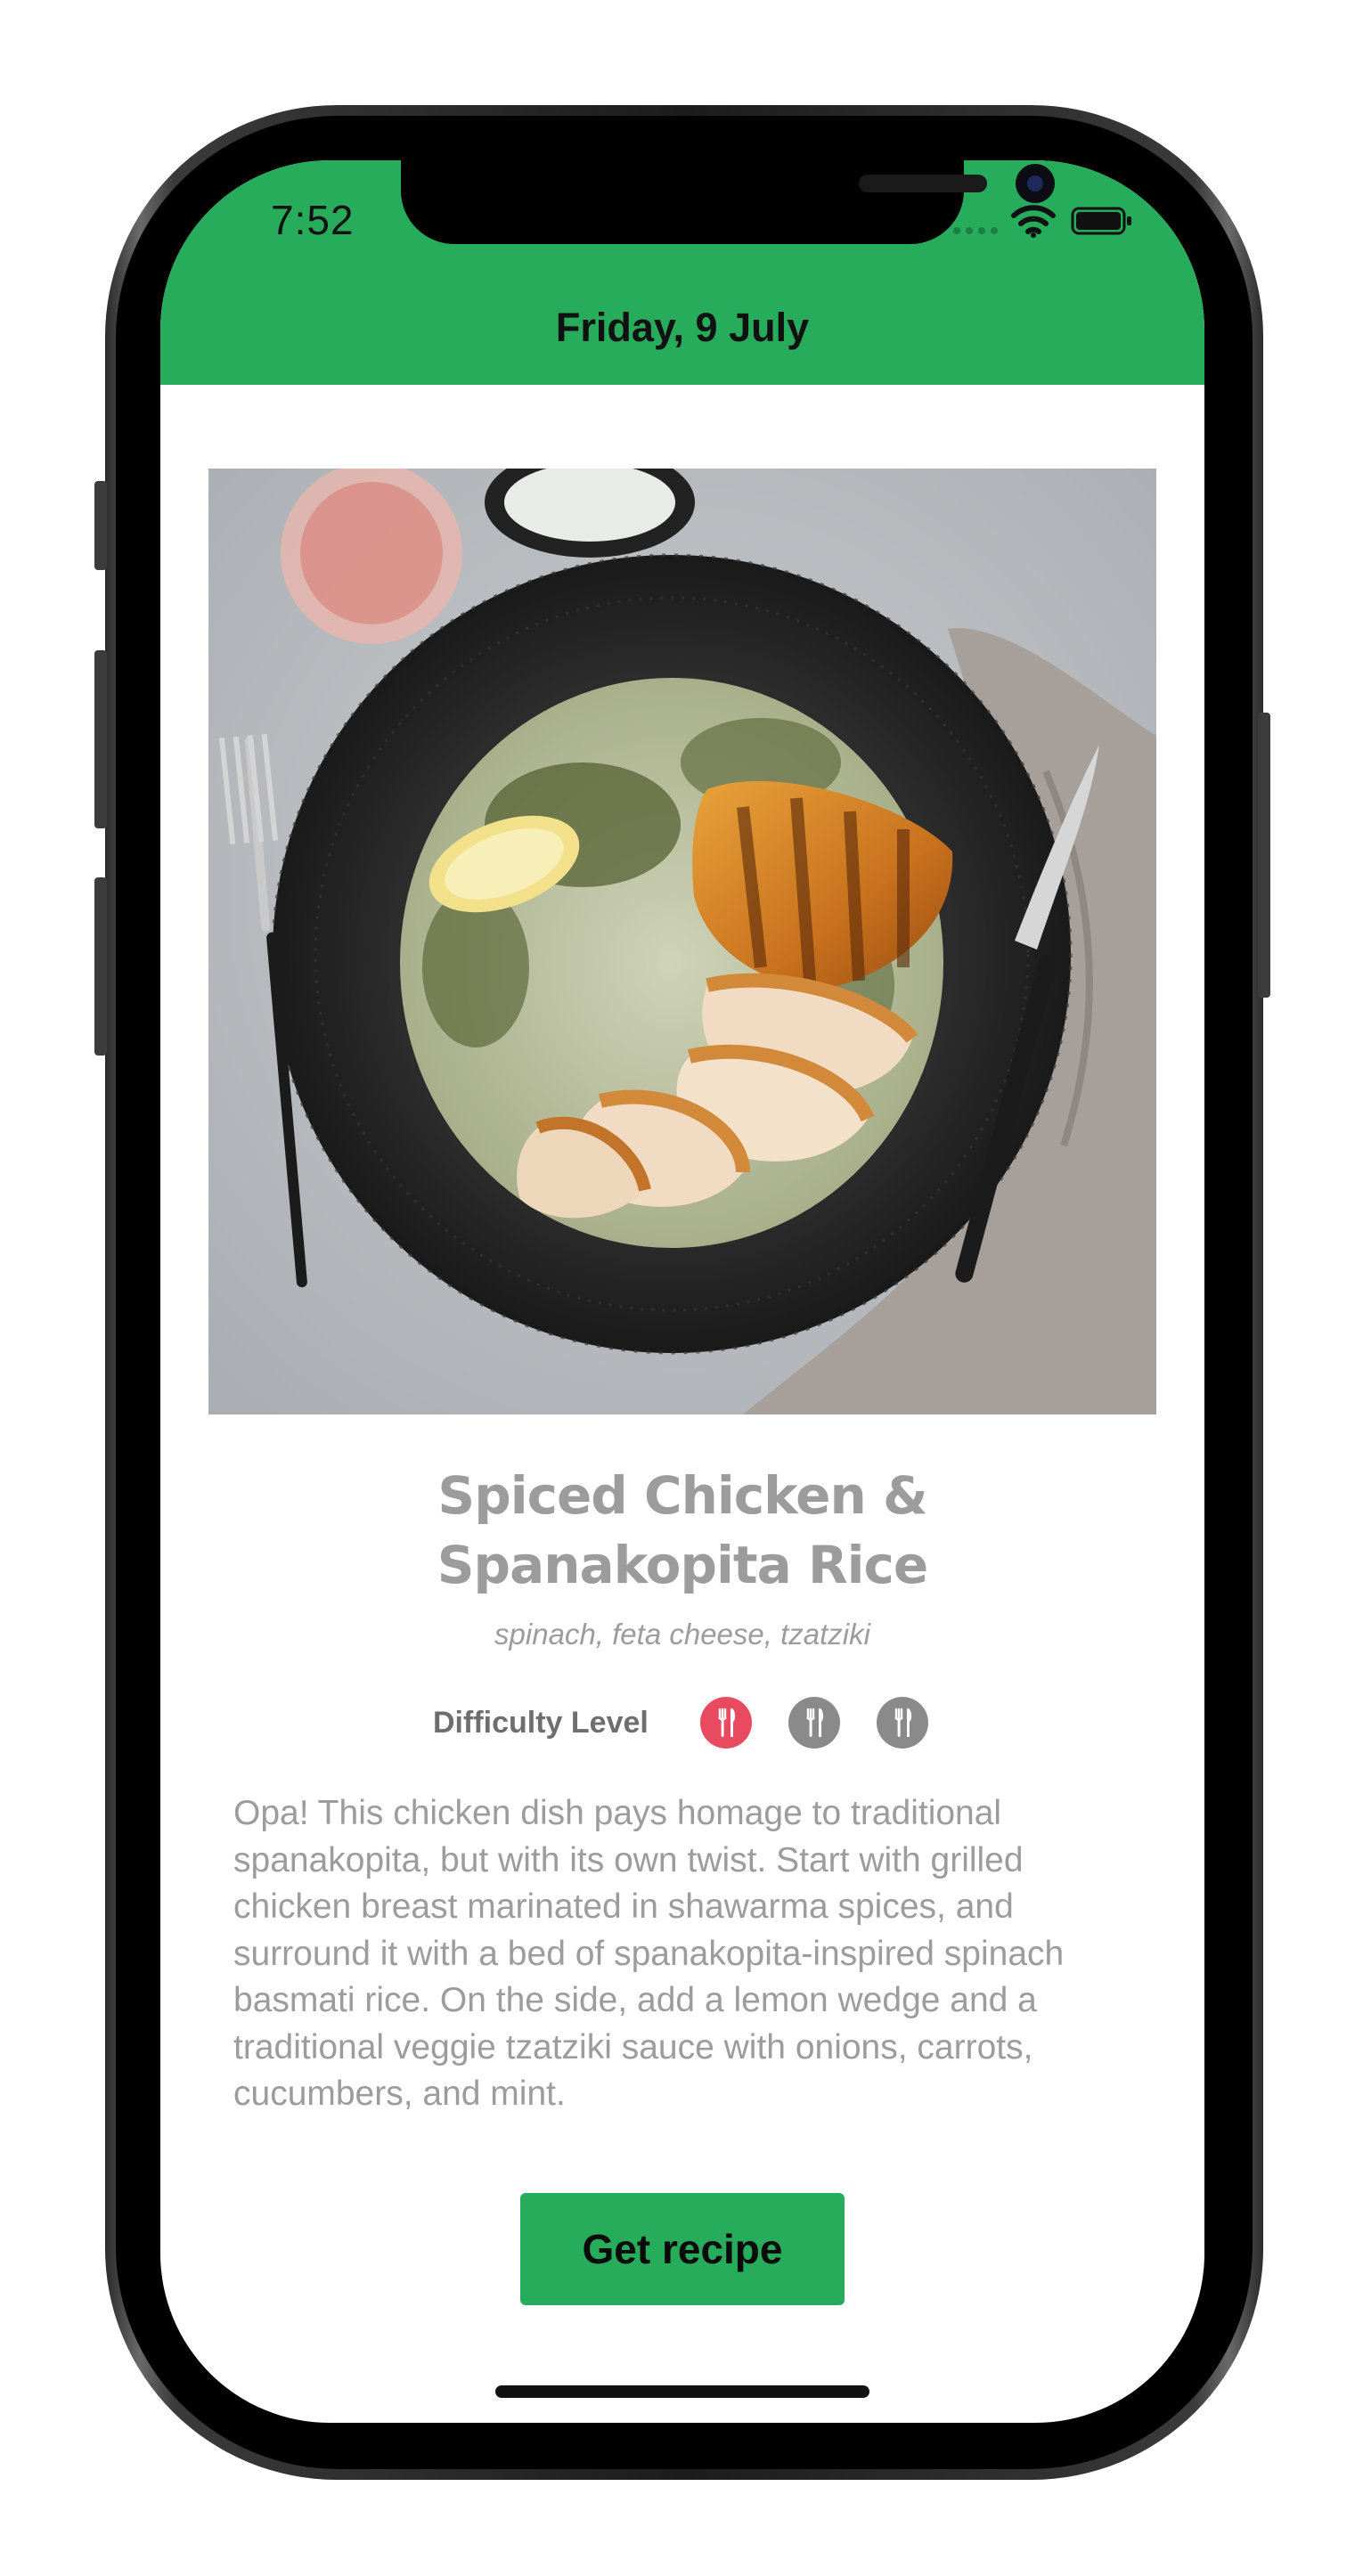  I want to click on recipe-title: Spiced Chicken & Spanakopita Rice, so click(682, 1531).